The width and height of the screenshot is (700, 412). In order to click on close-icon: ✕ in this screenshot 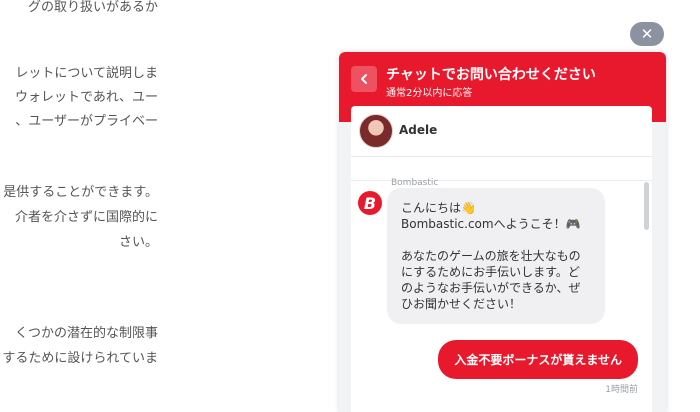, I will do `click(647, 34)`.